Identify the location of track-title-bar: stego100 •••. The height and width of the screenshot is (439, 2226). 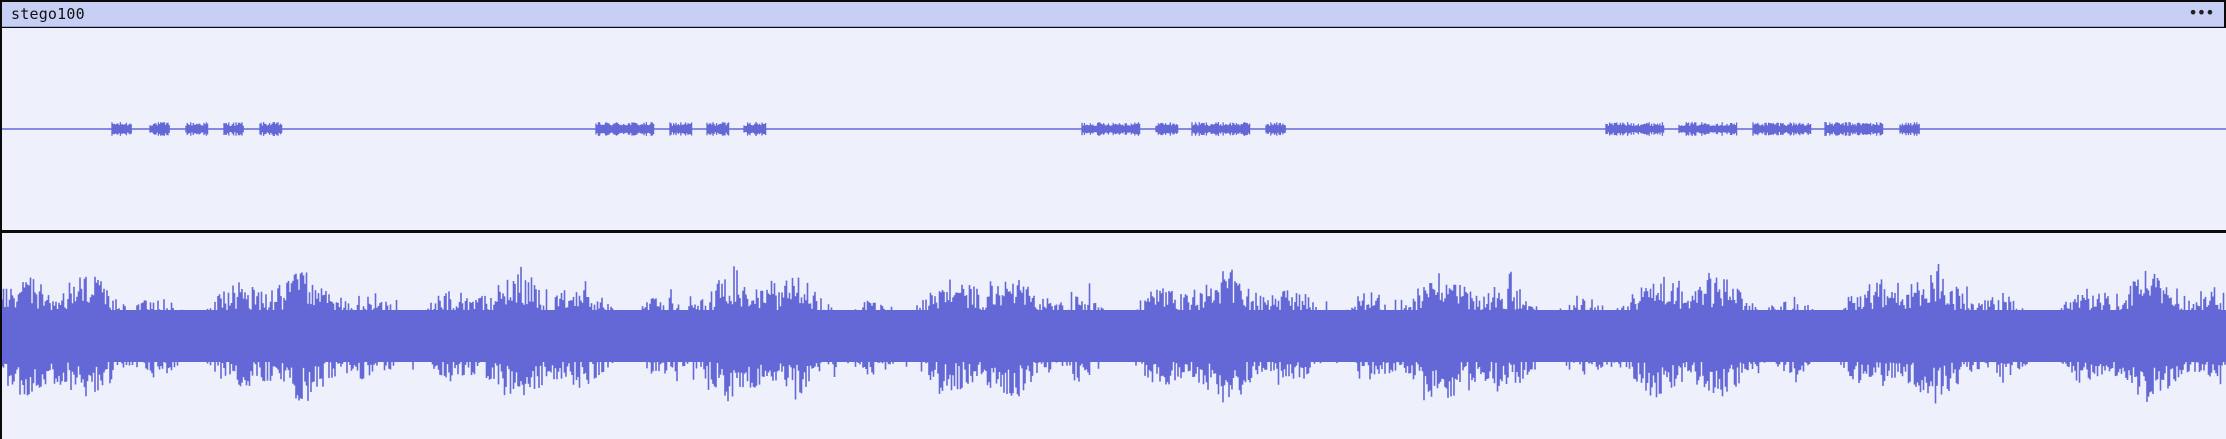
(1113, 14).